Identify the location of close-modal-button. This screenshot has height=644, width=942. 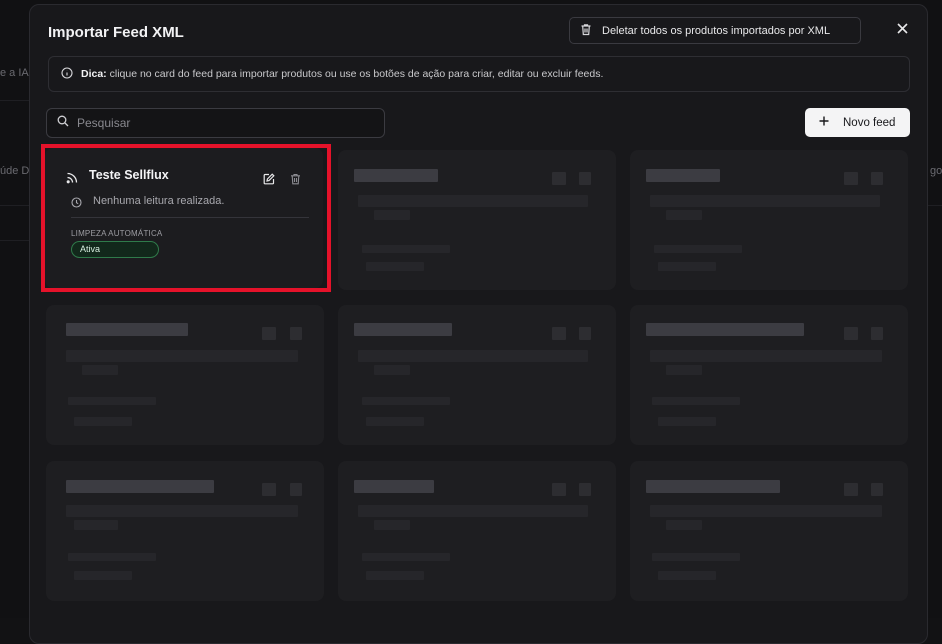
(902, 30).